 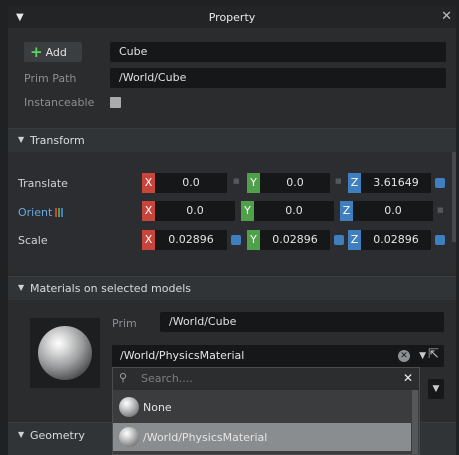 What do you see at coordinates (266, 379) in the screenshot?
I see `material-search-row: ⚲ Search.... ✕` at bounding box center [266, 379].